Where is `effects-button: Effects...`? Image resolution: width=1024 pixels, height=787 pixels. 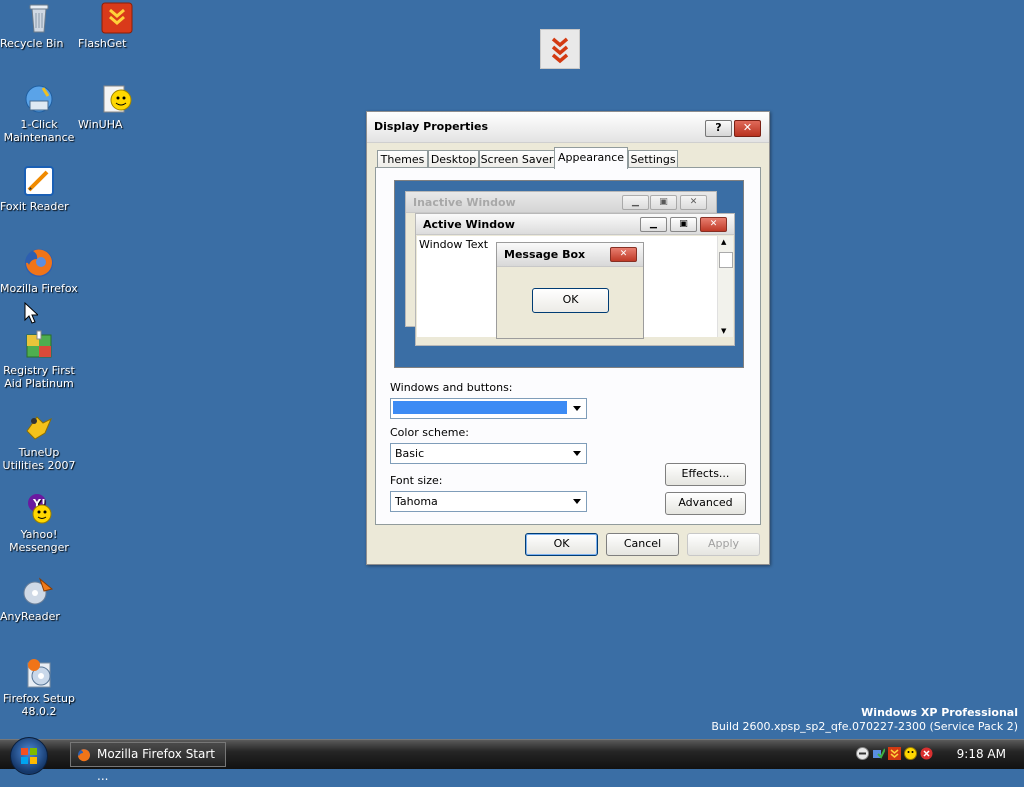
effects-button: Effects... is located at coordinates (705, 474).